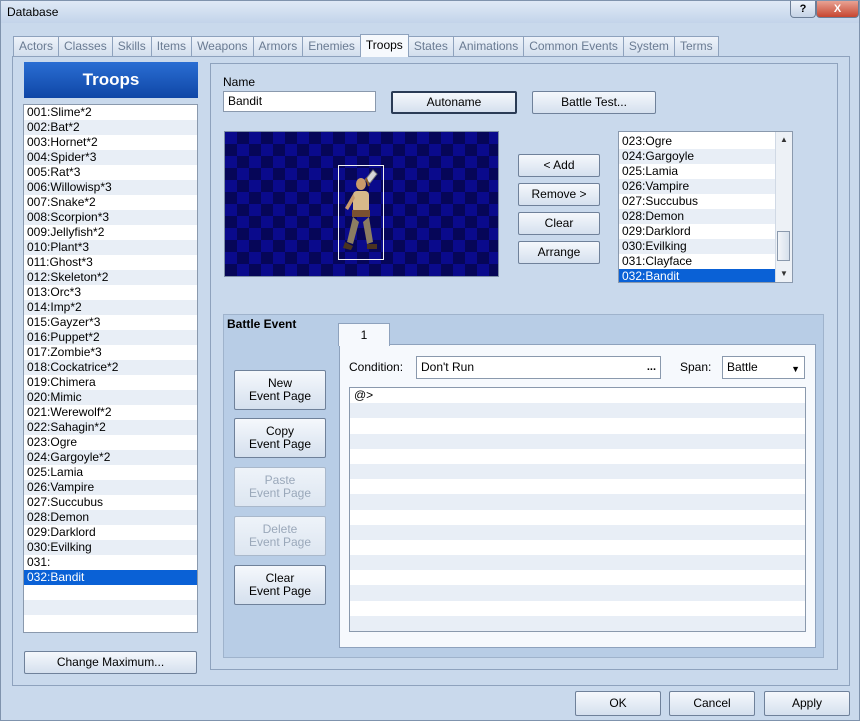 The image size is (860, 721). What do you see at coordinates (110, 217) in the screenshot?
I see `troop-list-item: 008:Scorpion*3` at bounding box center [110, 217].